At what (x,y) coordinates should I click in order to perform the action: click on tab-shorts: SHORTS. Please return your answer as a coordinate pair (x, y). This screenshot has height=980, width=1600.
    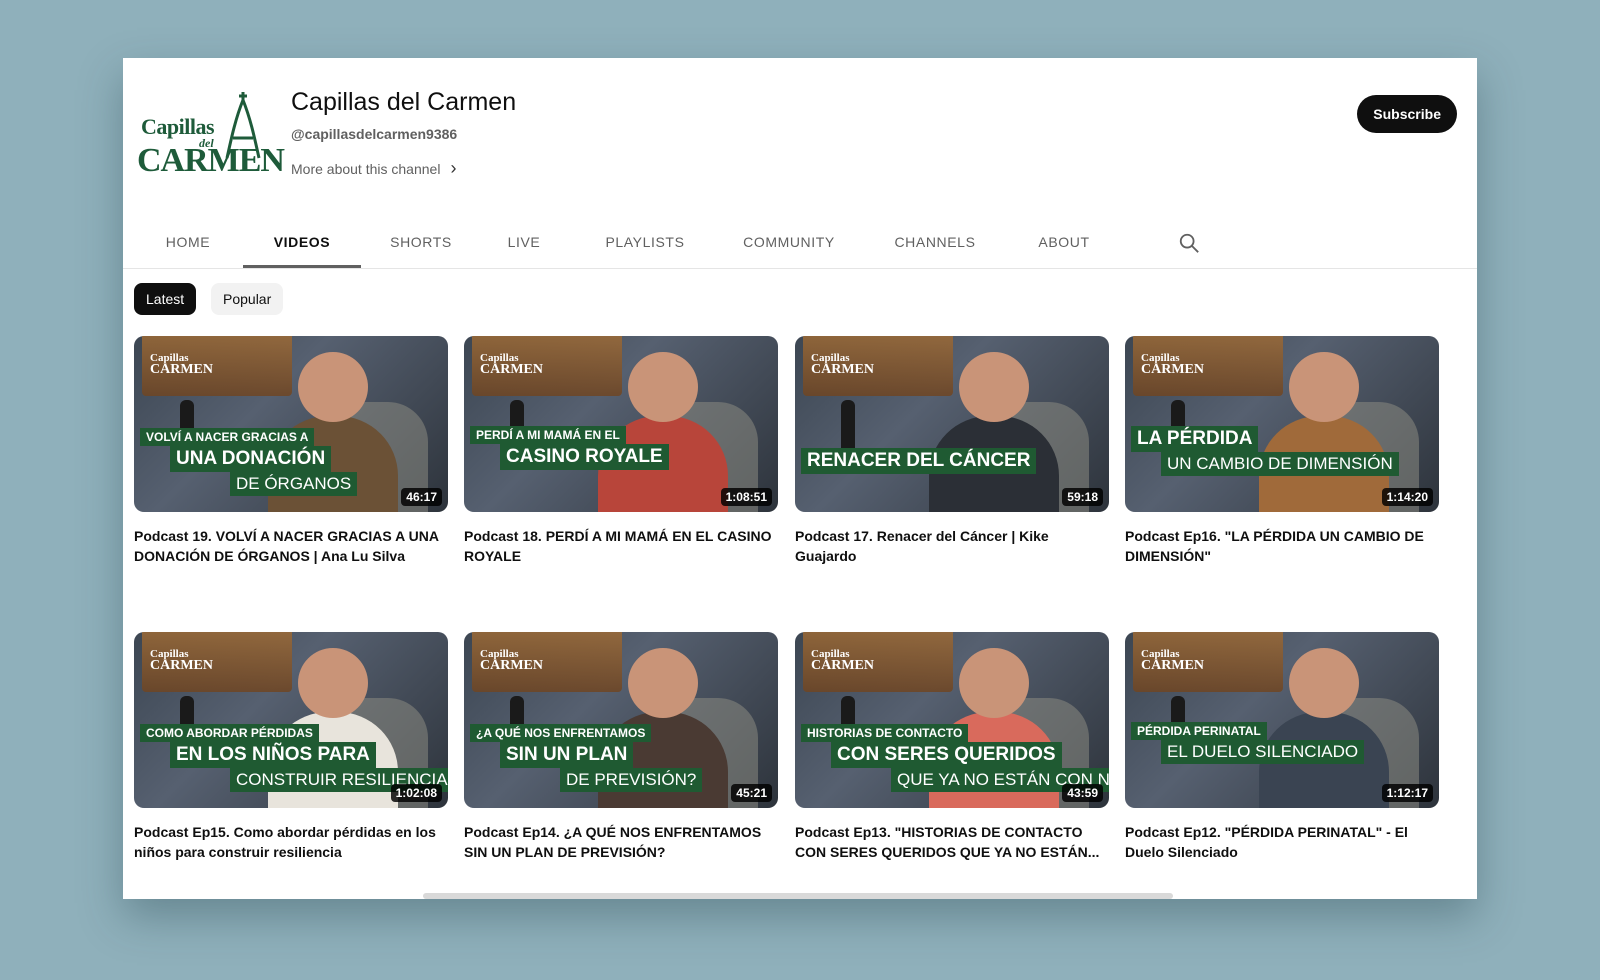
    Looking at the image, I should click on (421, 242).